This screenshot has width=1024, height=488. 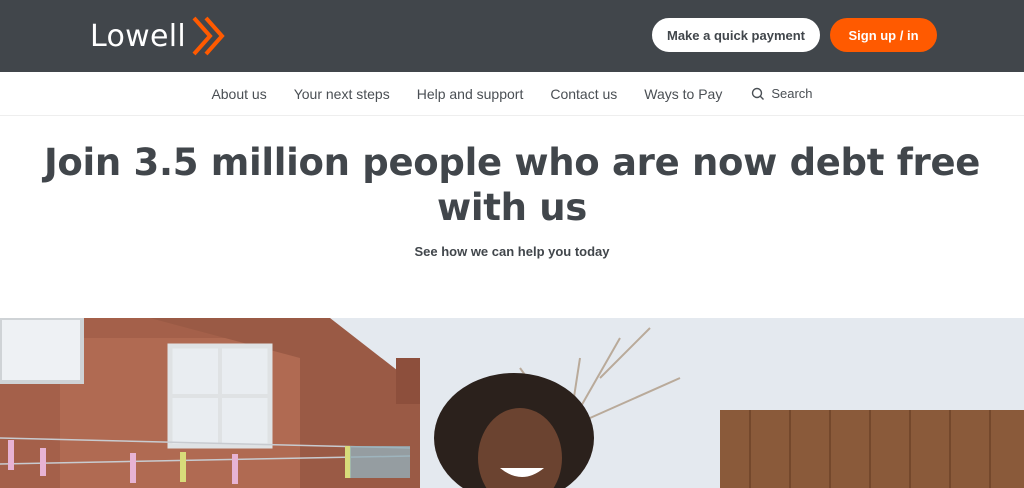 I want to click on nav-item-ways-to-pay: Ways to Pay, so click(x=683, y=94).